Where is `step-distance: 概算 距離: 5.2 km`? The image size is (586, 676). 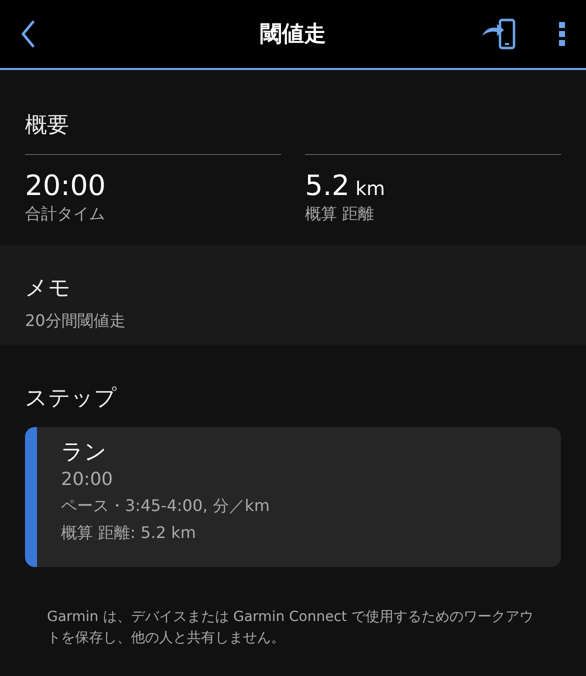
step-distance: 概算 距離: 5.2 km is located at coordinates (129, 533).